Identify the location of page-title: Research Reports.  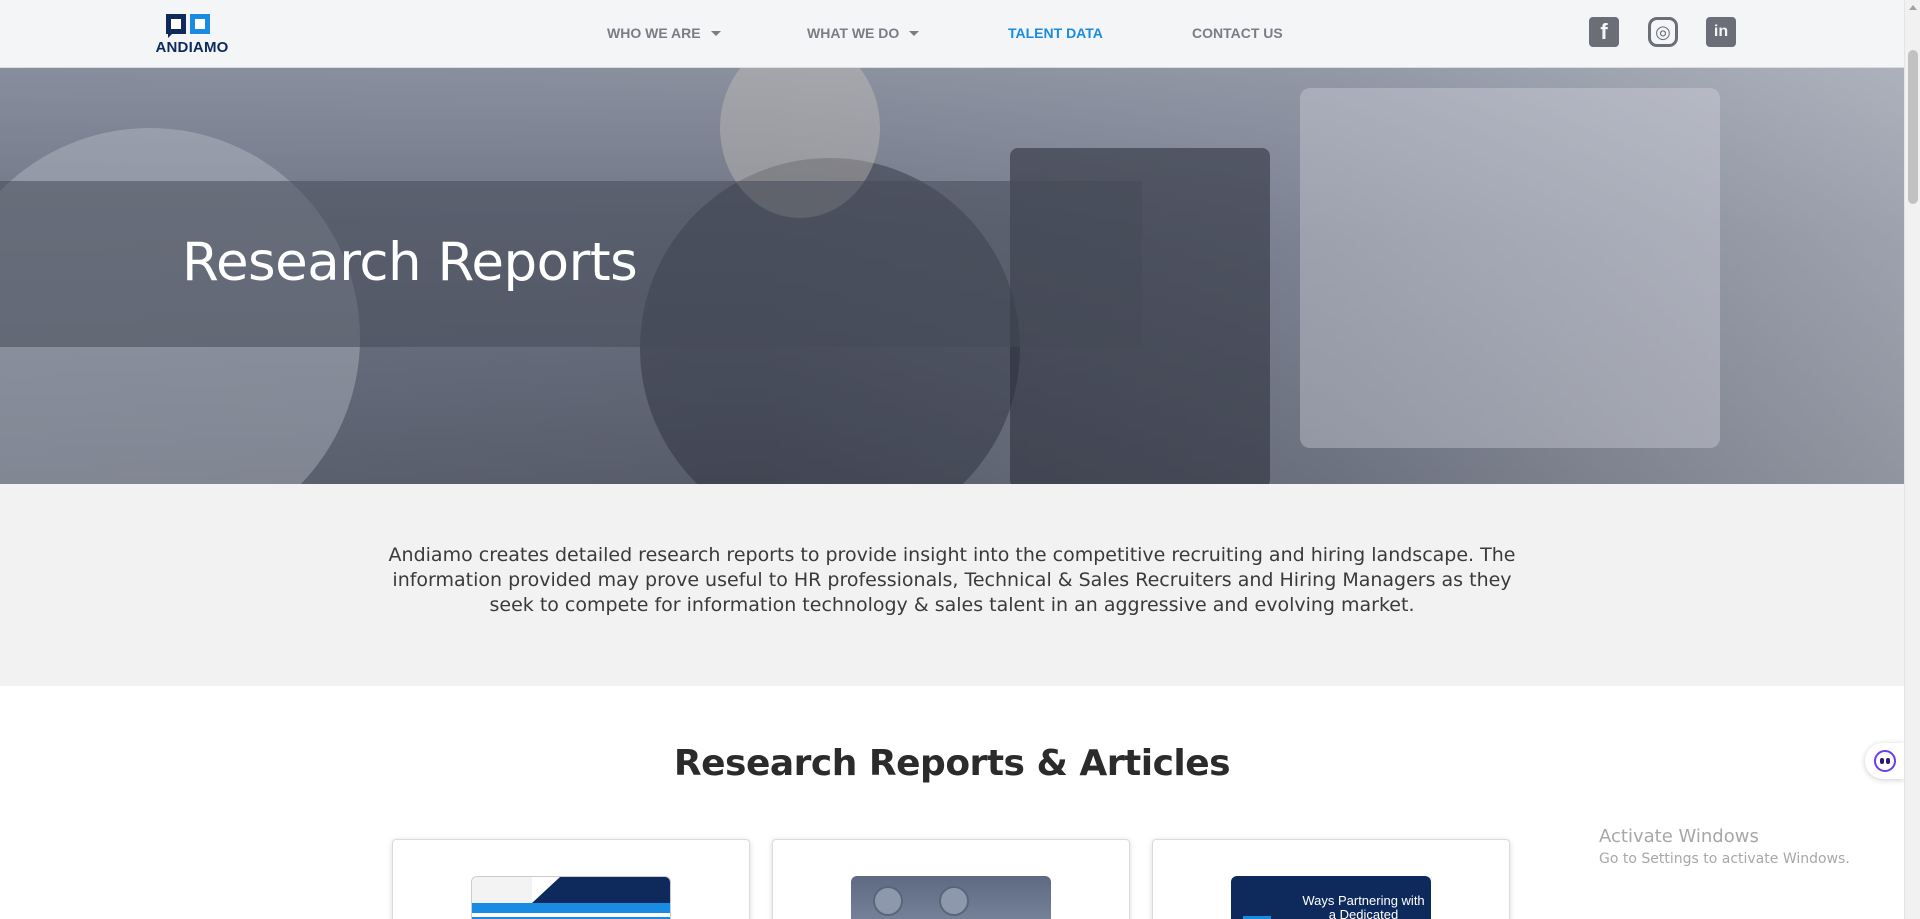
(410, 262).